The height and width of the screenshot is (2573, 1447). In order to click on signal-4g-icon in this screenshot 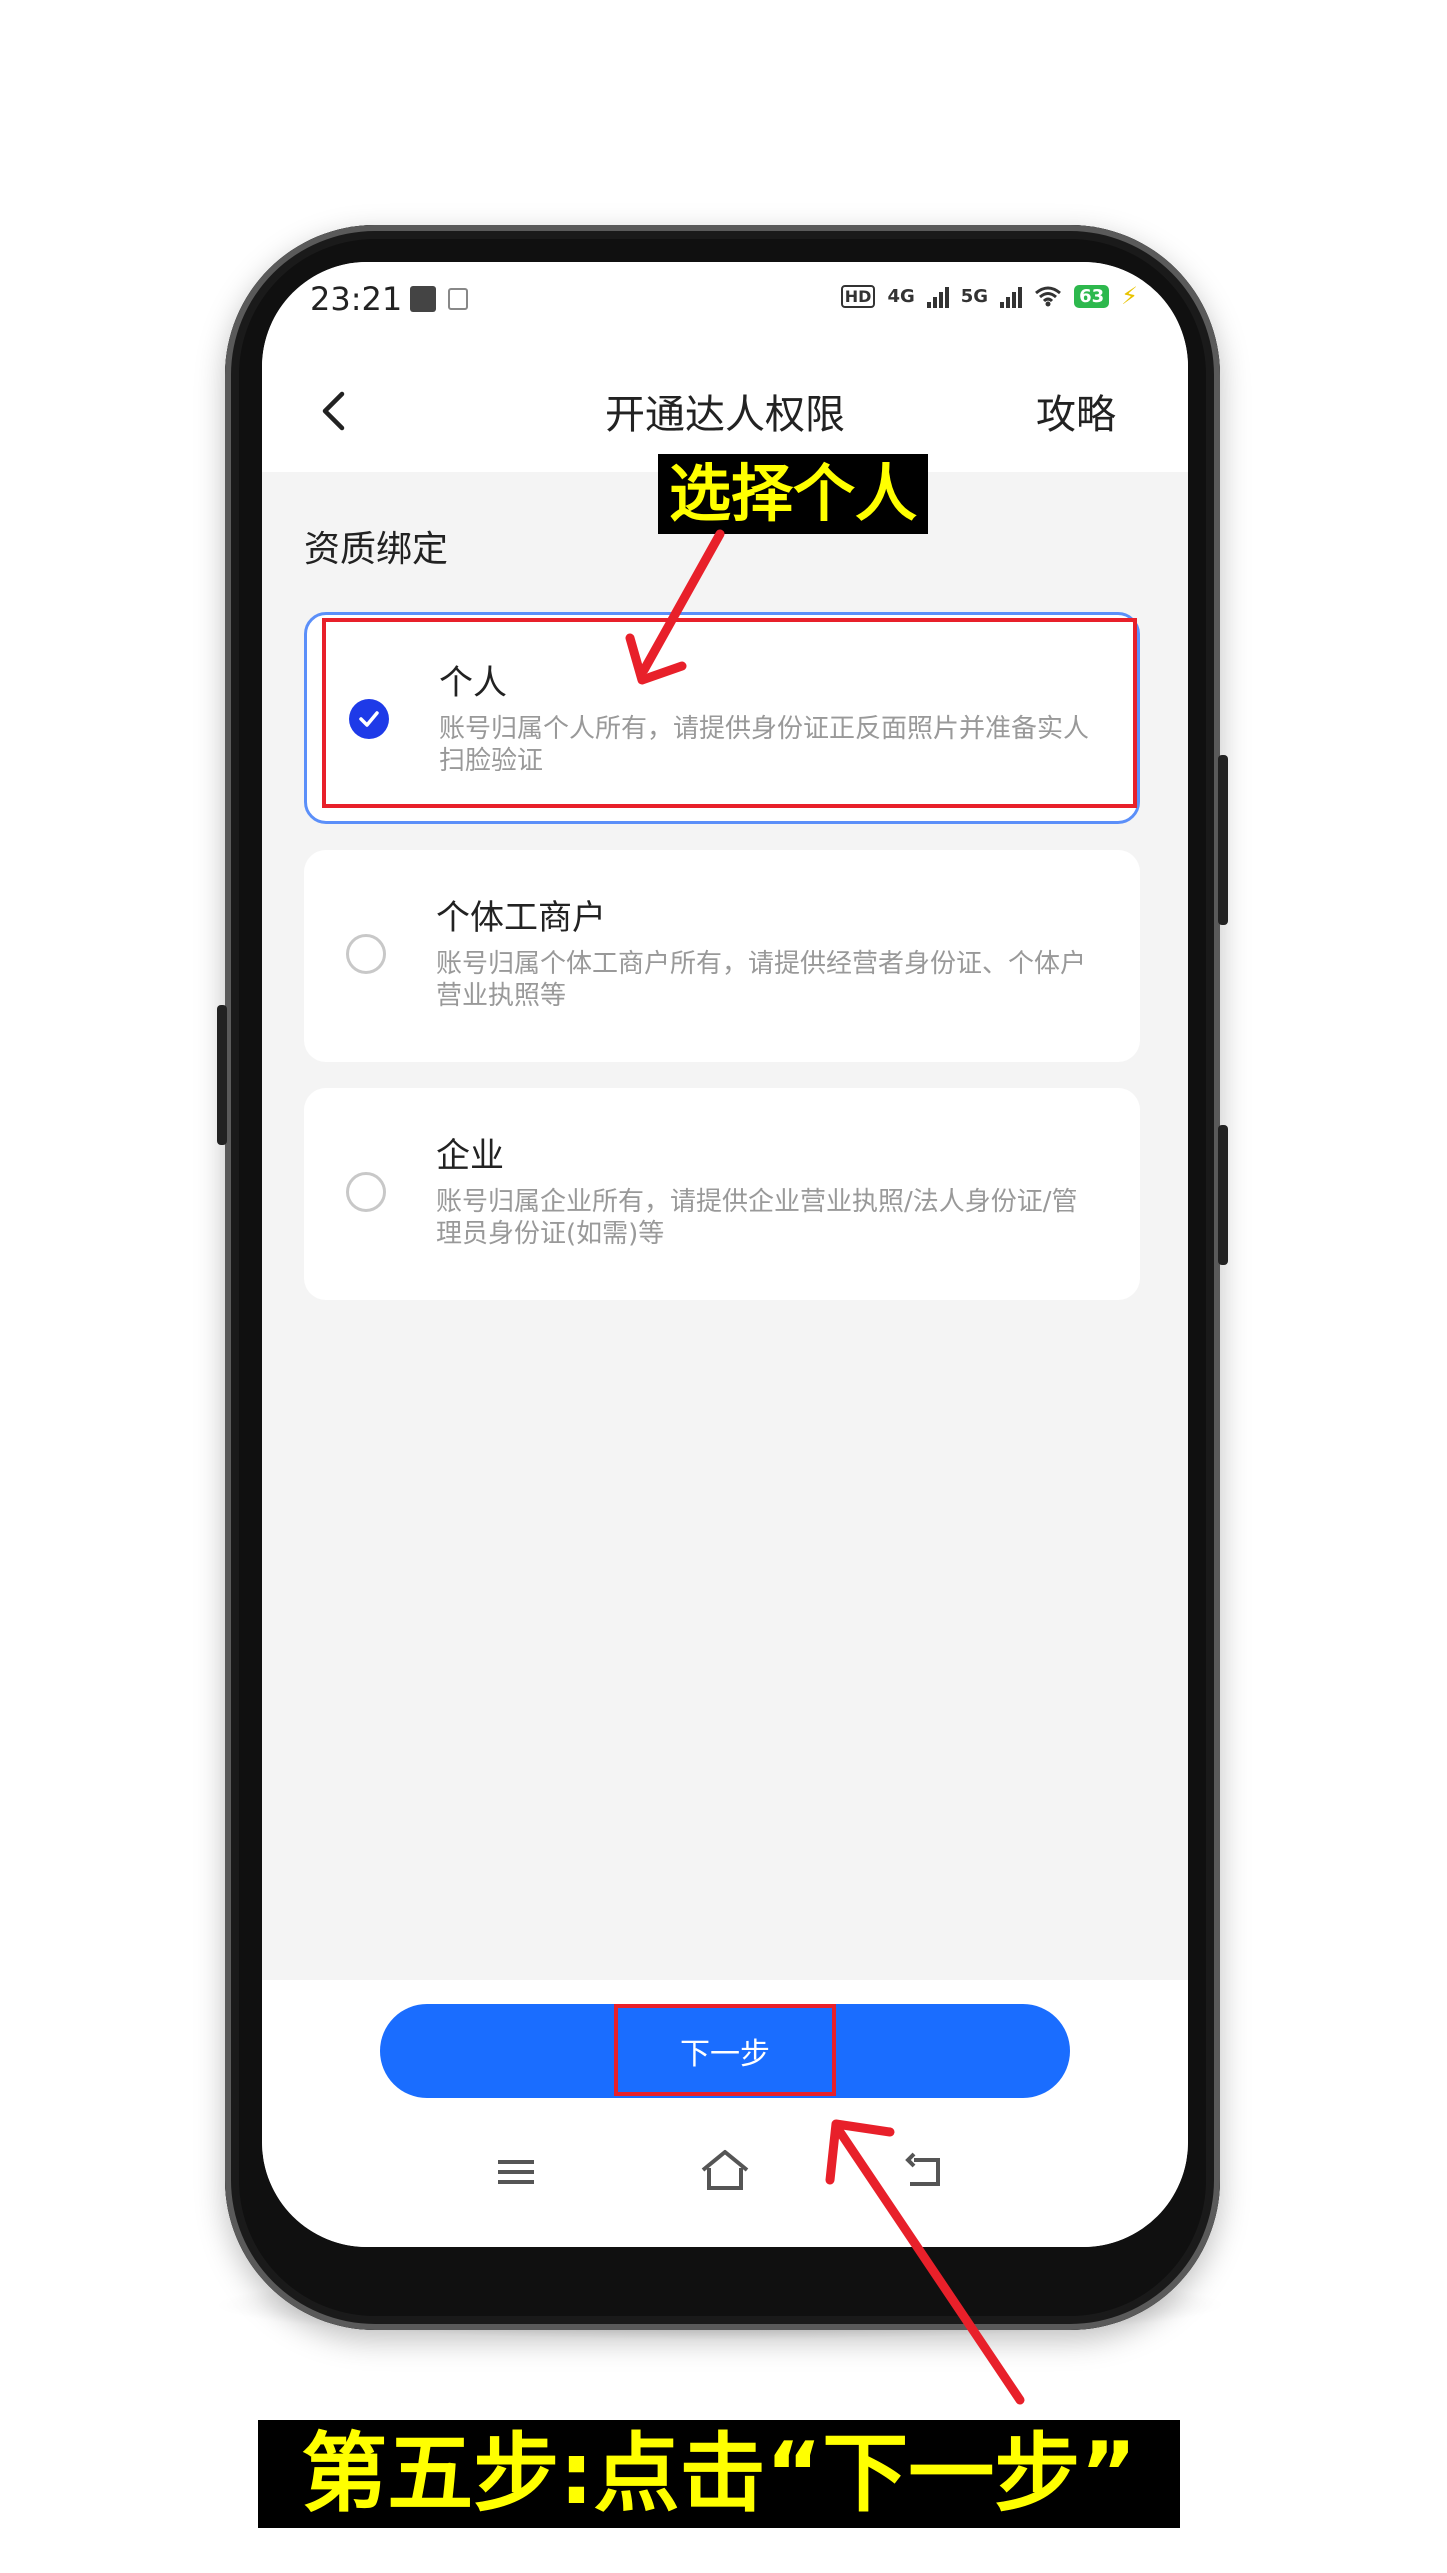, I will do `click(937, 296)`.